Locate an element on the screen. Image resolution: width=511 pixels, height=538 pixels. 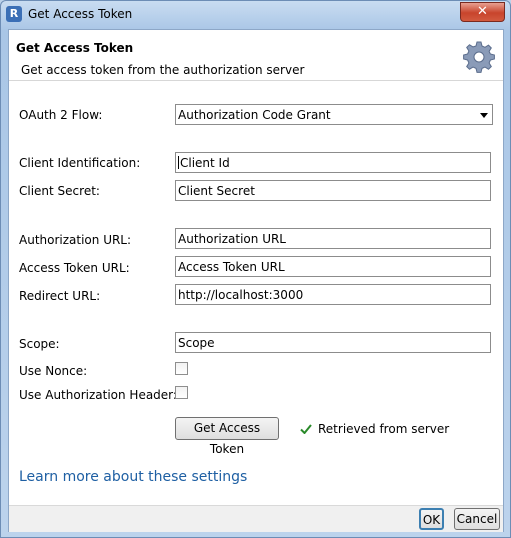
title-bar: R Get Access Token ✕ is located at coordinates (255, 15).